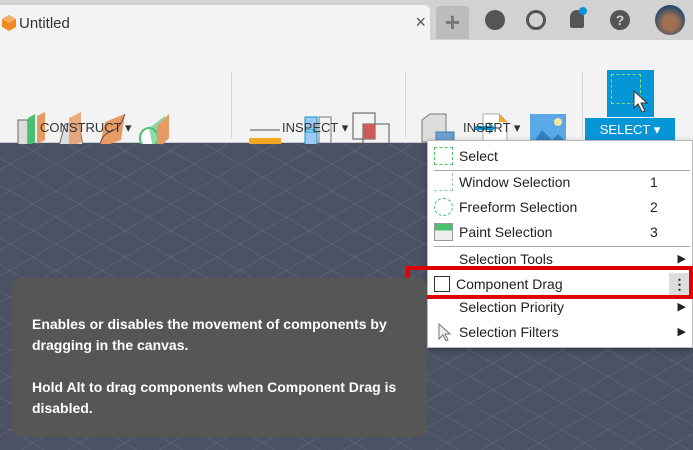  What do you see at coordinates (630, 93) in the screenshot?
I see `select-tool-icon` at bounding box center [630, 93].